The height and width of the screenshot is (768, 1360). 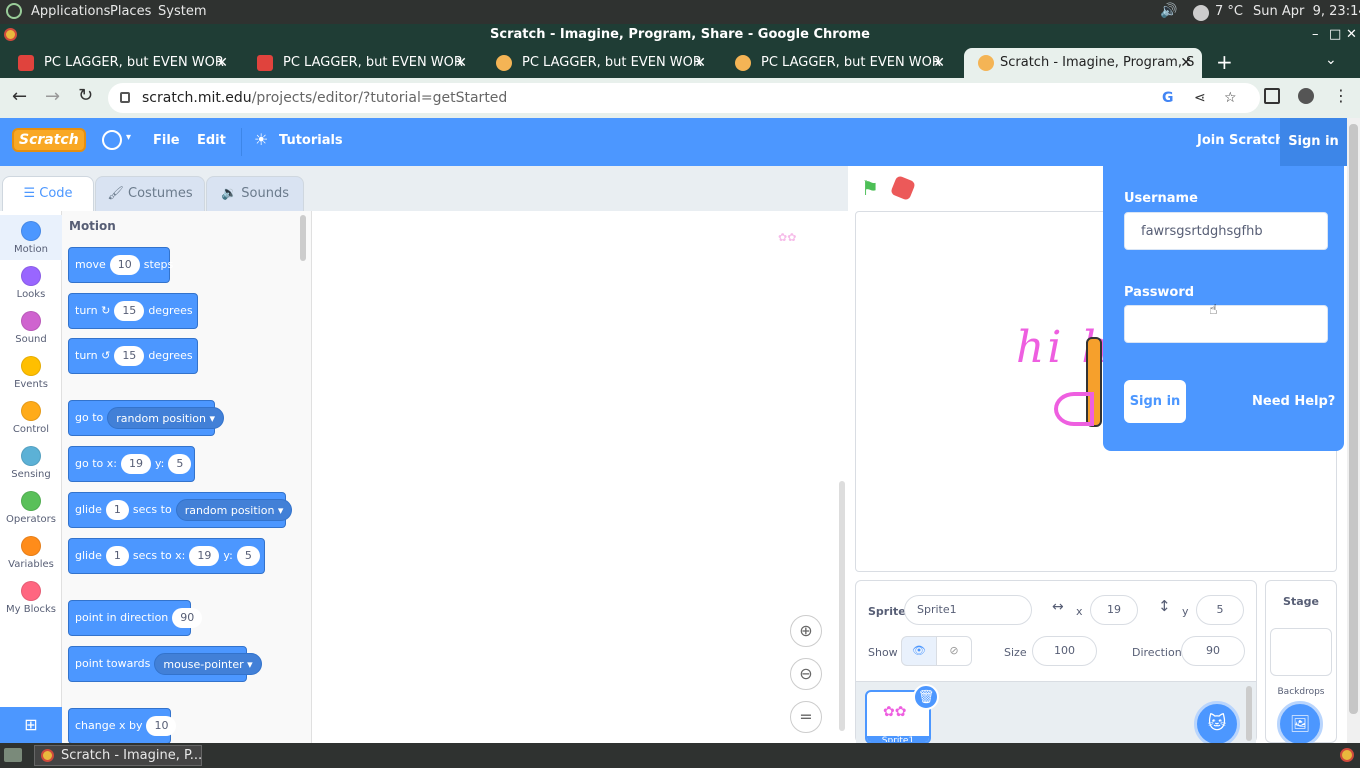 I want to click on close-window-icon: ✕, so click(x=1351, y=35).